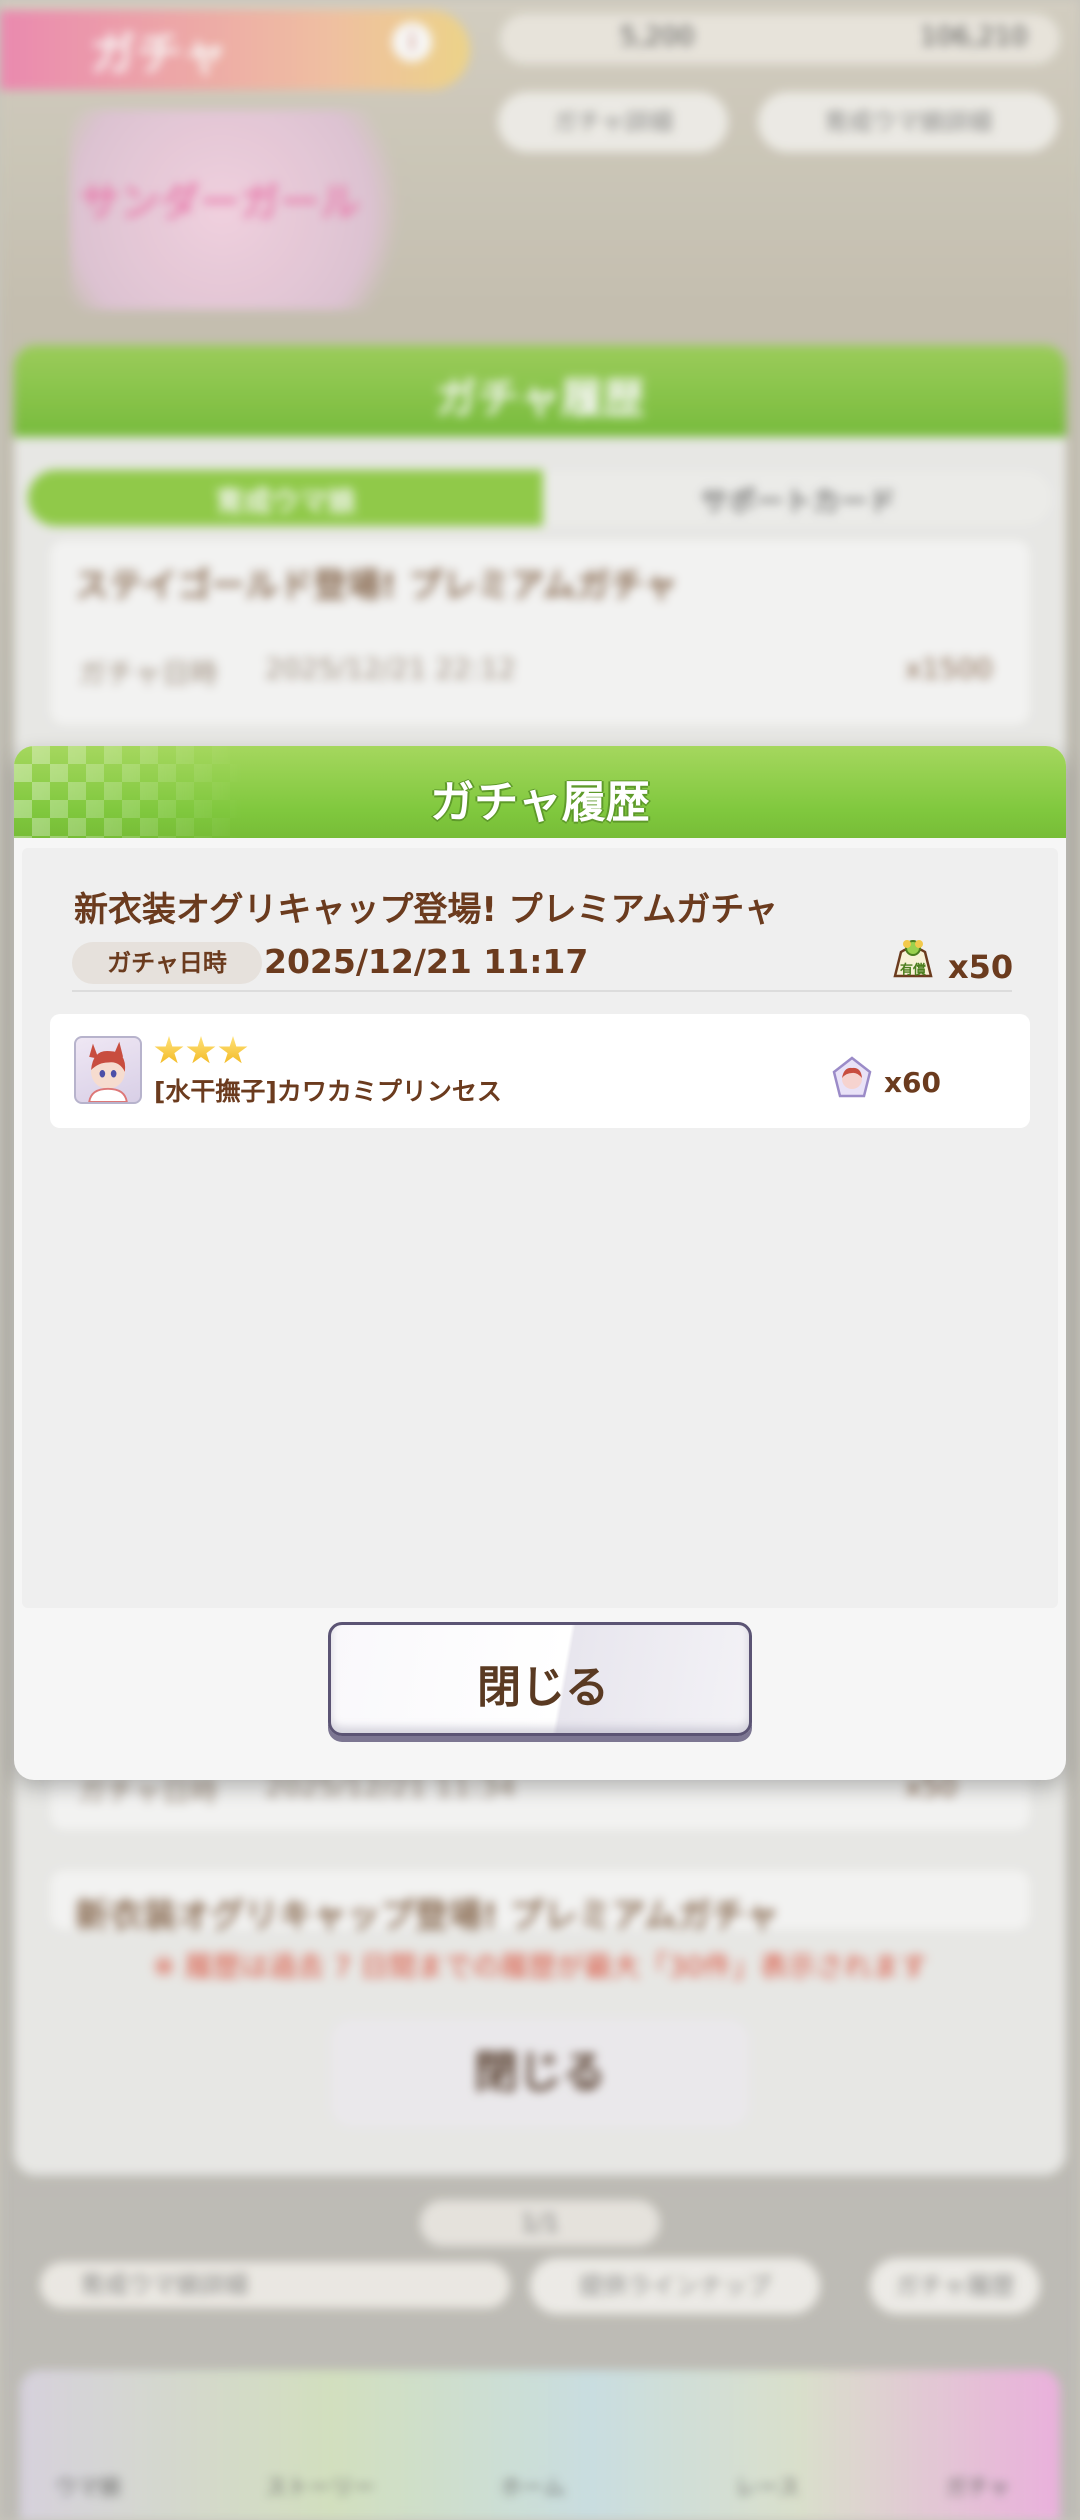  I want to click on dialog-title: ガチャ履歴, so click(540, 802).